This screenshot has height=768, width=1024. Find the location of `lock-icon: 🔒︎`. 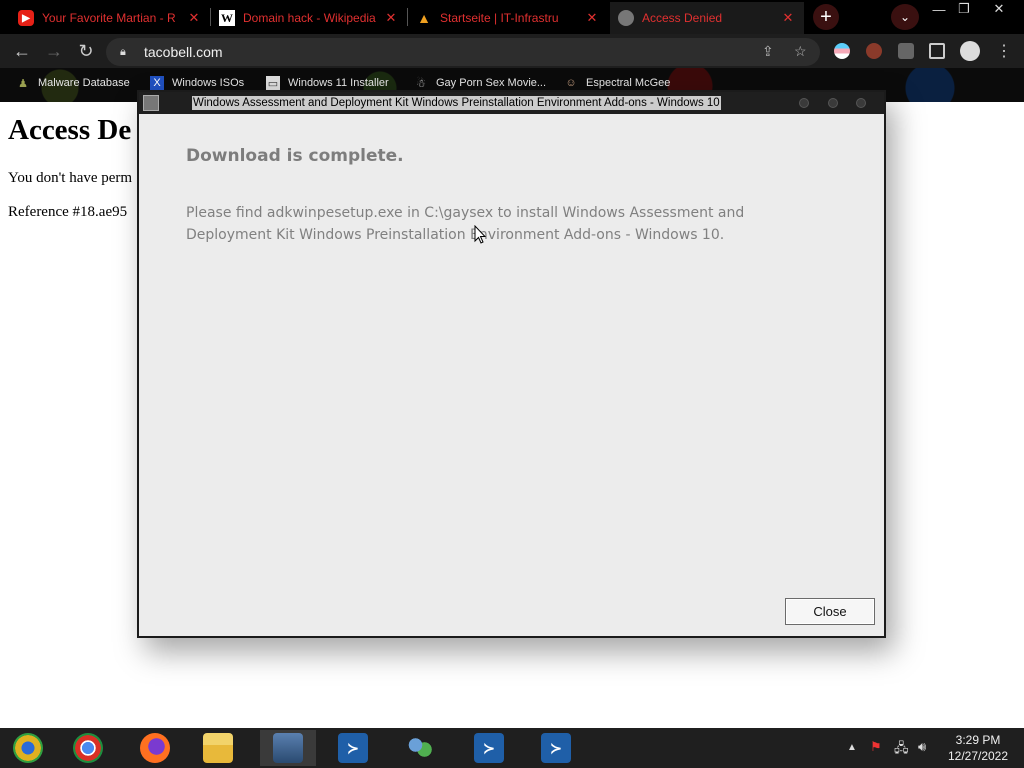

lock-icon: 🔒︎ is located at coordinates (123, 51).